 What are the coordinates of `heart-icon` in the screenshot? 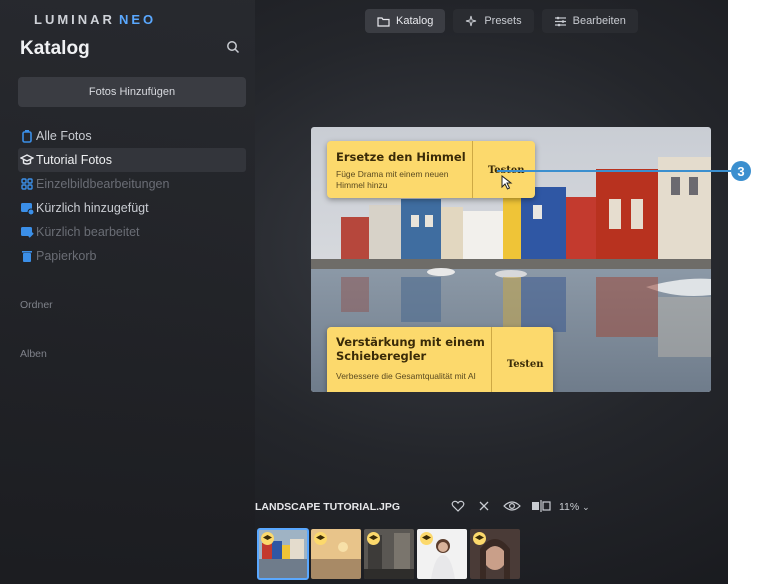 It's located at (458, 506).